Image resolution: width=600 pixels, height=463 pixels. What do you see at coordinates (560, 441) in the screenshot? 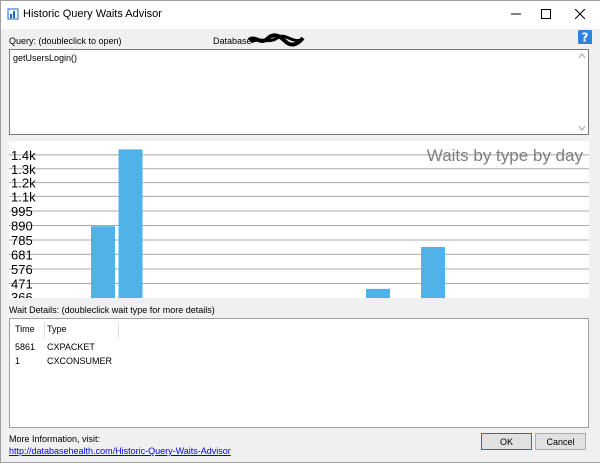
I see `cancel-button: Cancel` at bounding box center [560, 441].